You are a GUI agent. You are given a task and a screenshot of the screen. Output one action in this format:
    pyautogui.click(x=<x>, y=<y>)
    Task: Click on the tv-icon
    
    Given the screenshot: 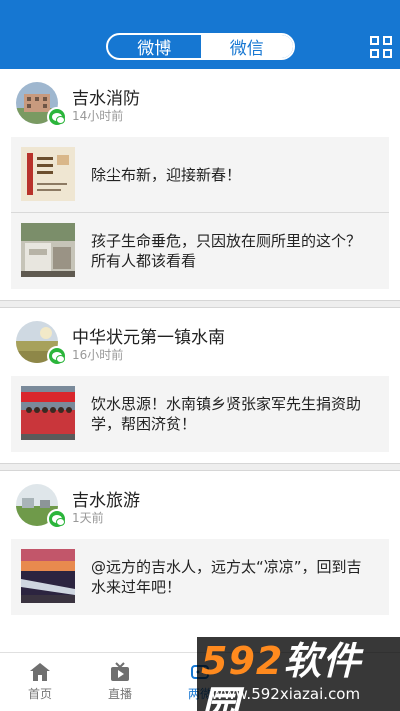 What is the action you would take?
    pyautogui.click(x=120, y=671)
    